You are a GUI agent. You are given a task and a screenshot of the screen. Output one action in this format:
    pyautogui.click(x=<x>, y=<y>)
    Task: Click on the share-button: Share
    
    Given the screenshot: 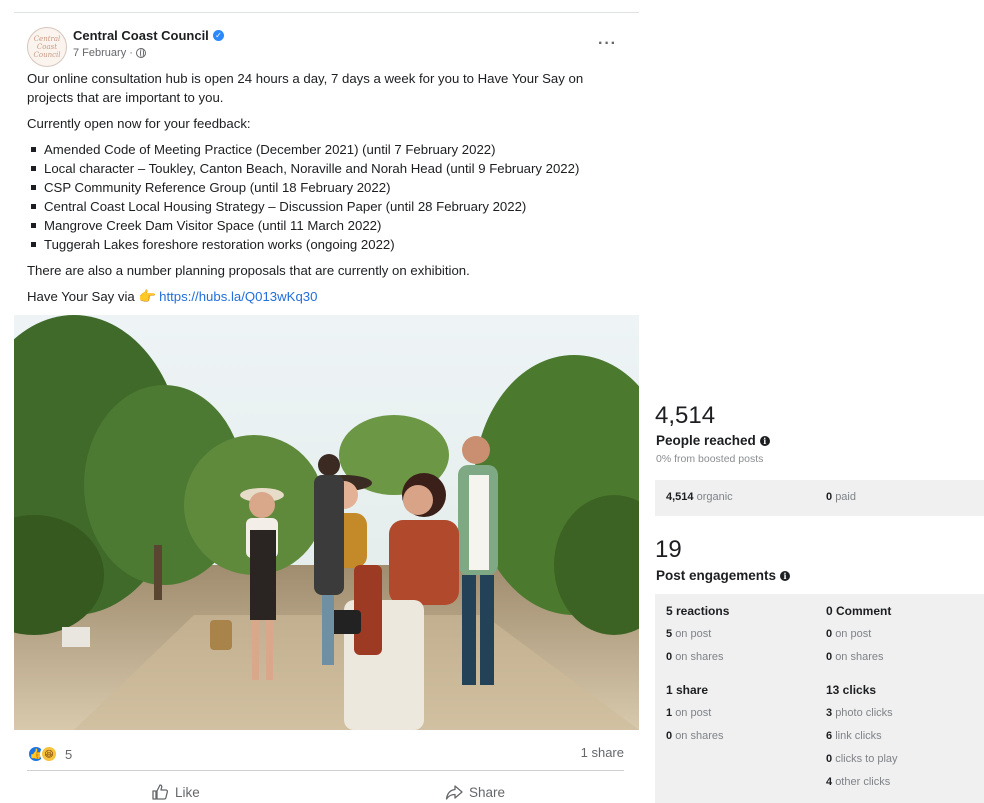 What is the action you would take?
    pyautogui.click(x=475, y=792)
    